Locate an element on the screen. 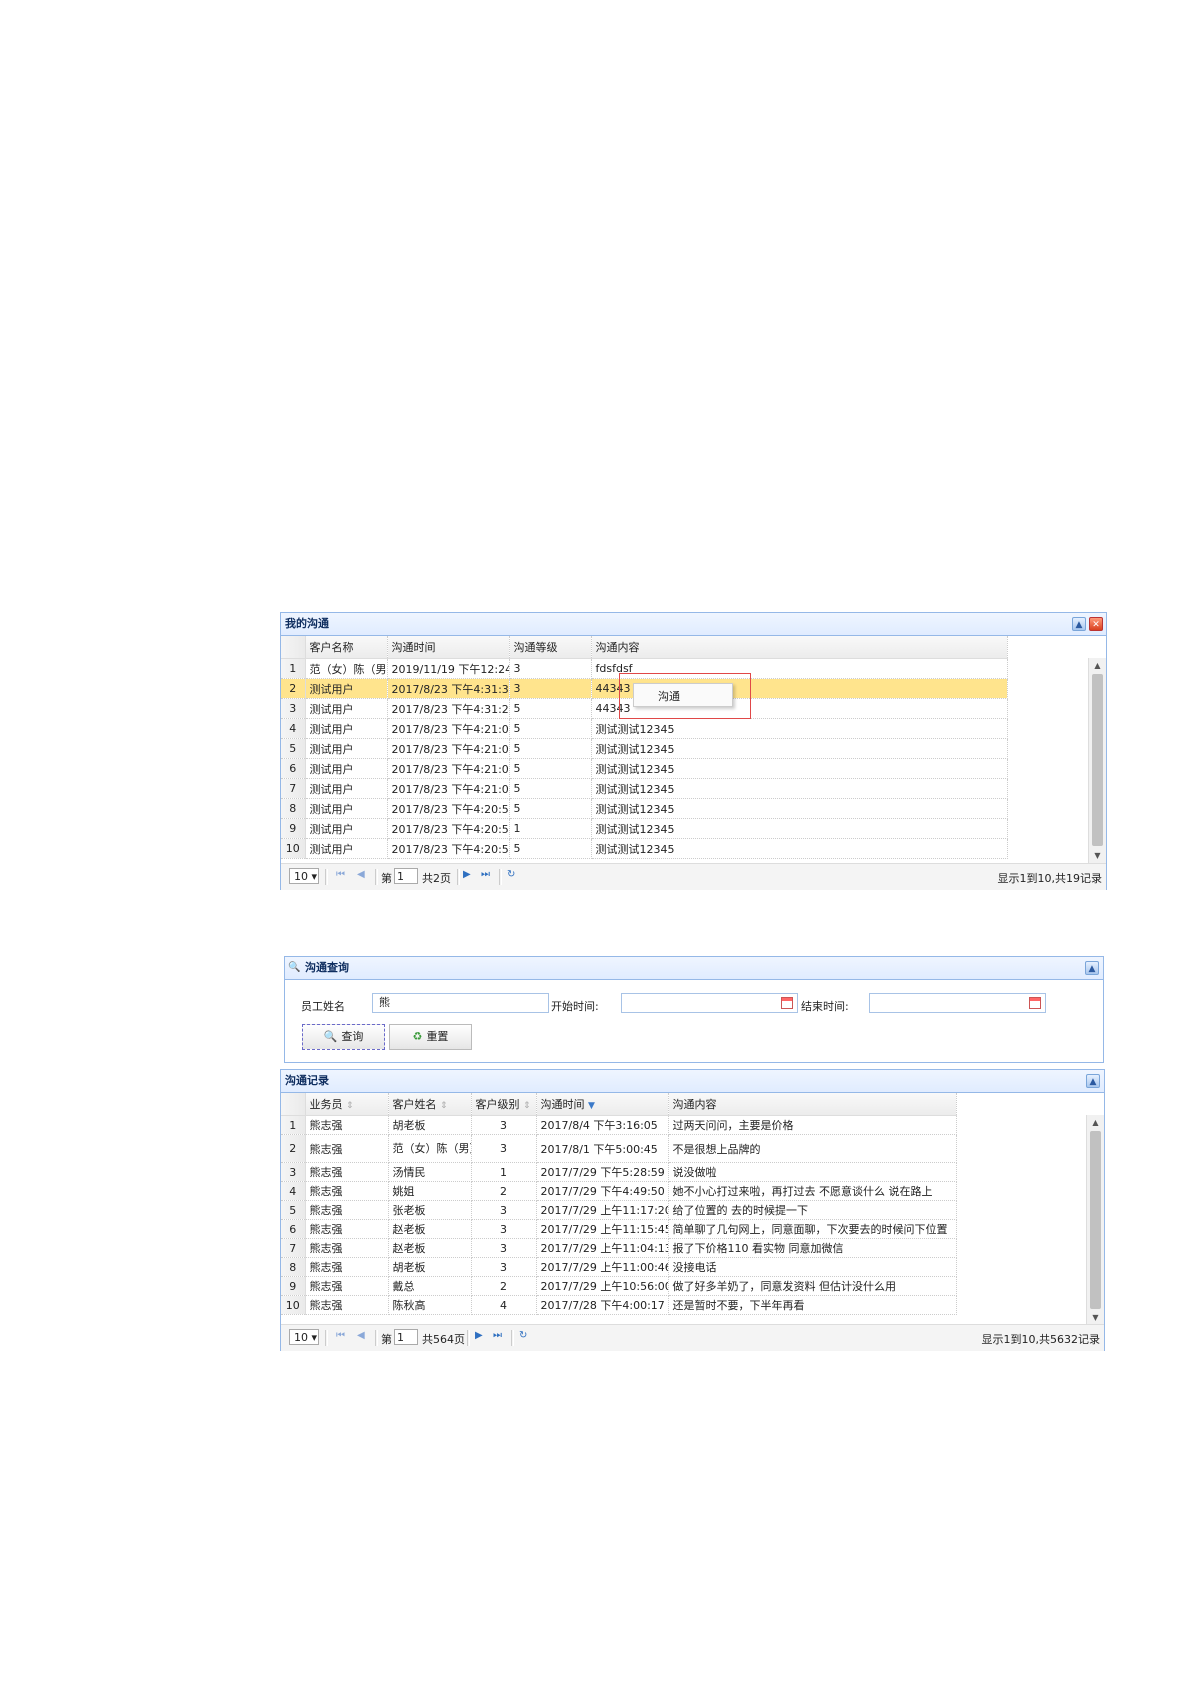 This screenshot has width=1192, height=1685. row-number: 3 is located at coordinates (293, 708).